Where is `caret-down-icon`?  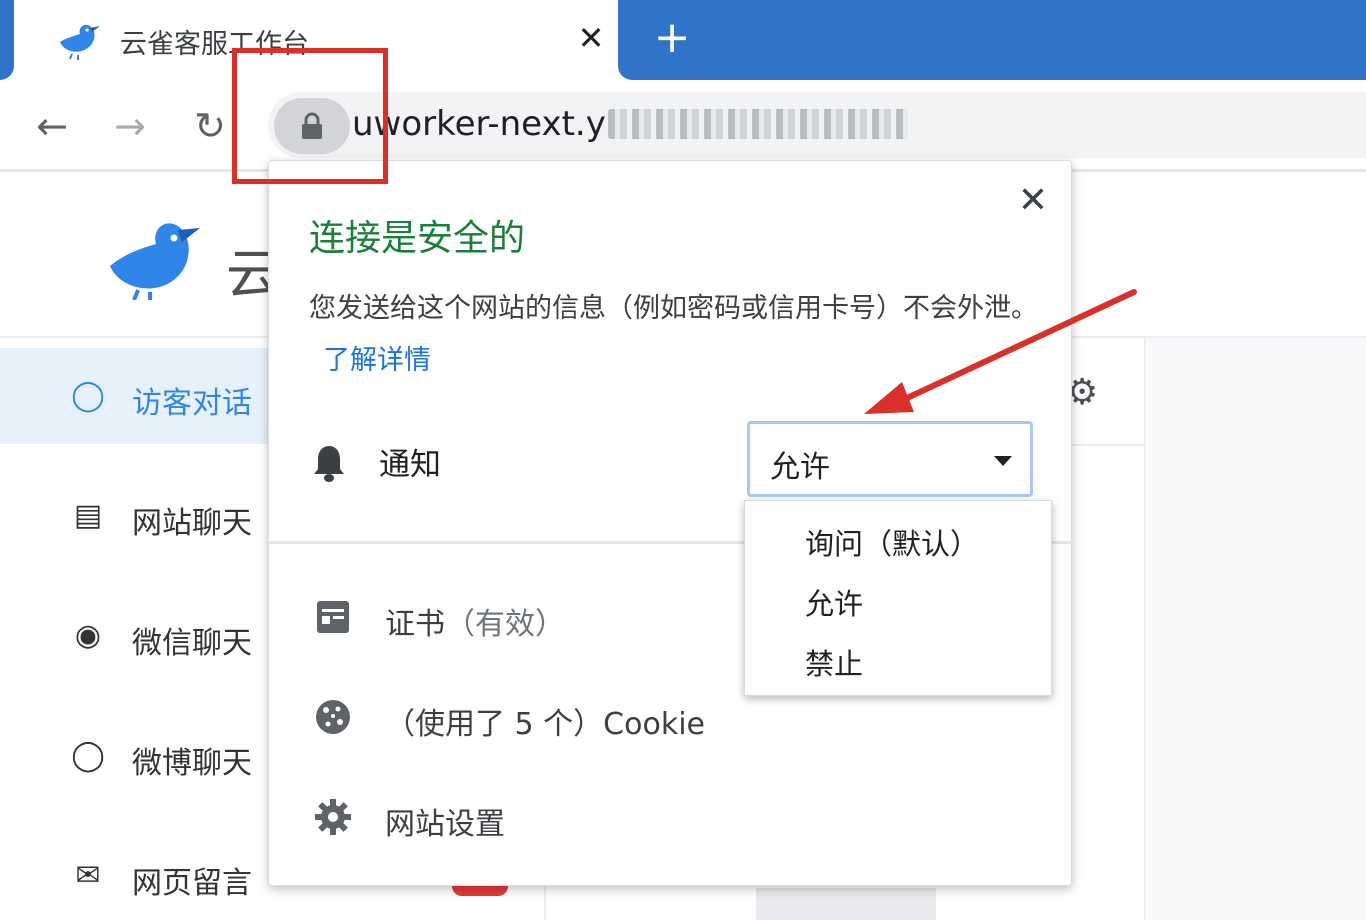 caret-down-icon is located at coordinates (1003, 461).